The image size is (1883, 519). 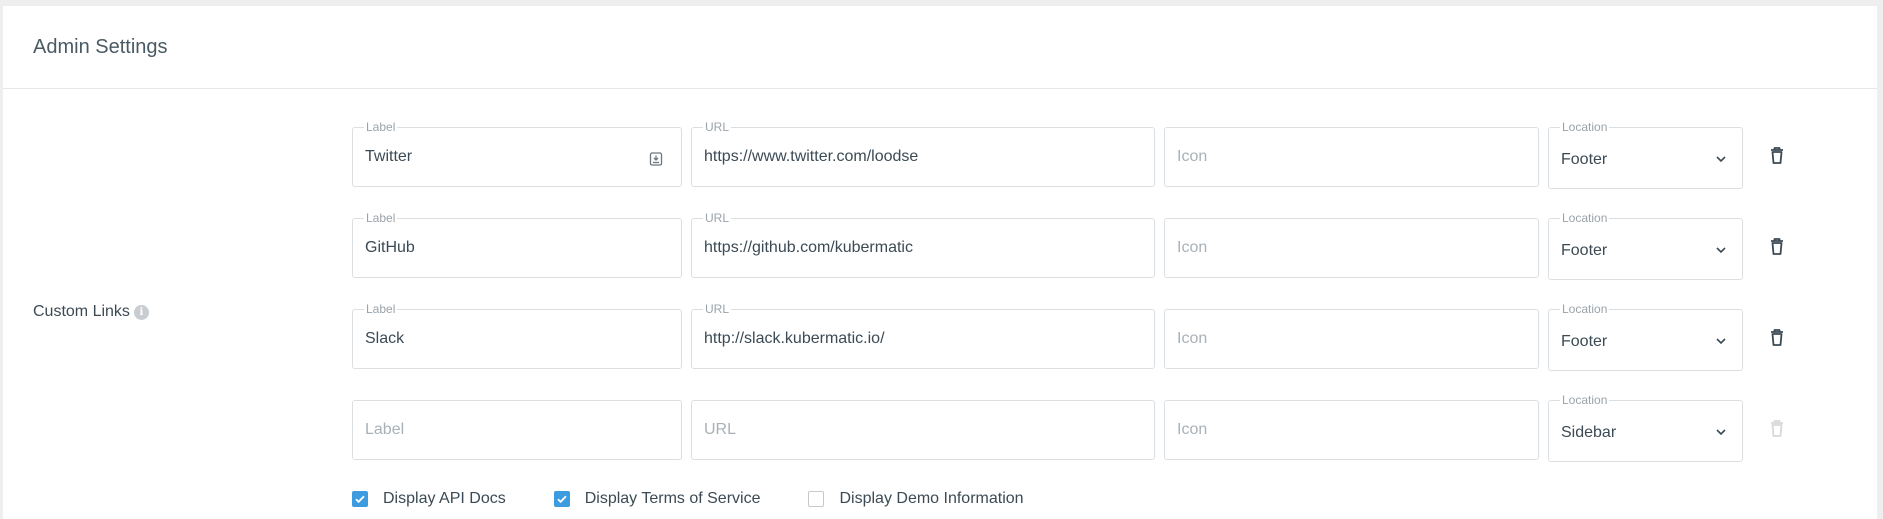 What do you see at coordinates (517, 430) in the screenshot?
I see `new-link-label-field: Label` at bounding box center [517, 430].